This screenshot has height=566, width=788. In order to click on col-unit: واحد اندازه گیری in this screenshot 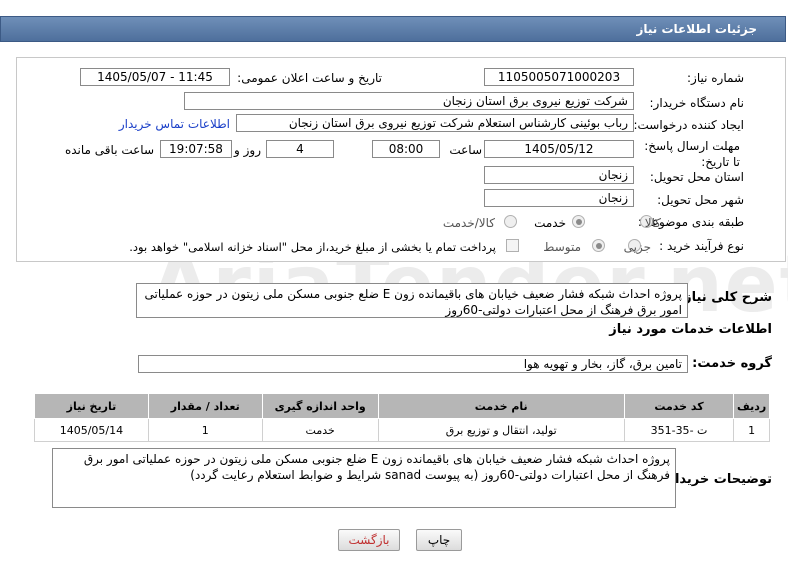, I will do `click(320, 406)`.